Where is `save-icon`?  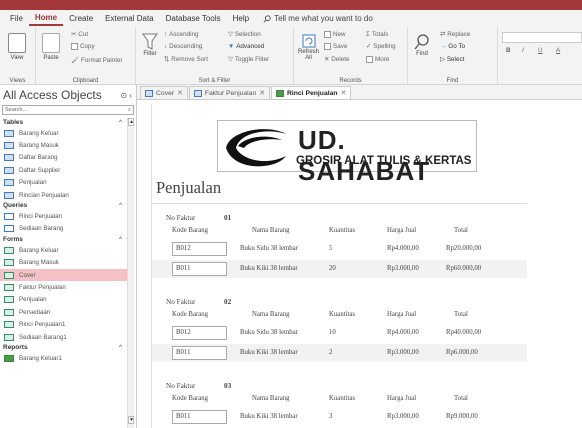 save-icon is located at coordinates (327, 46).